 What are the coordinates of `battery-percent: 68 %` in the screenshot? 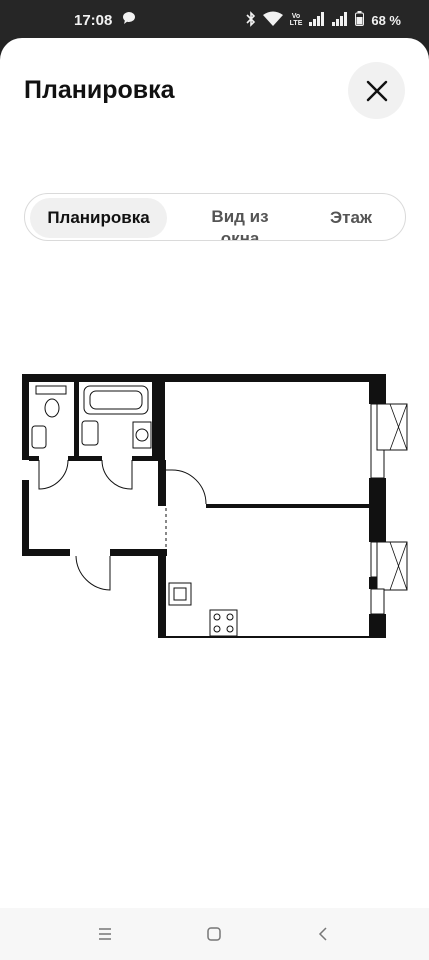 It's located at (386, 20).